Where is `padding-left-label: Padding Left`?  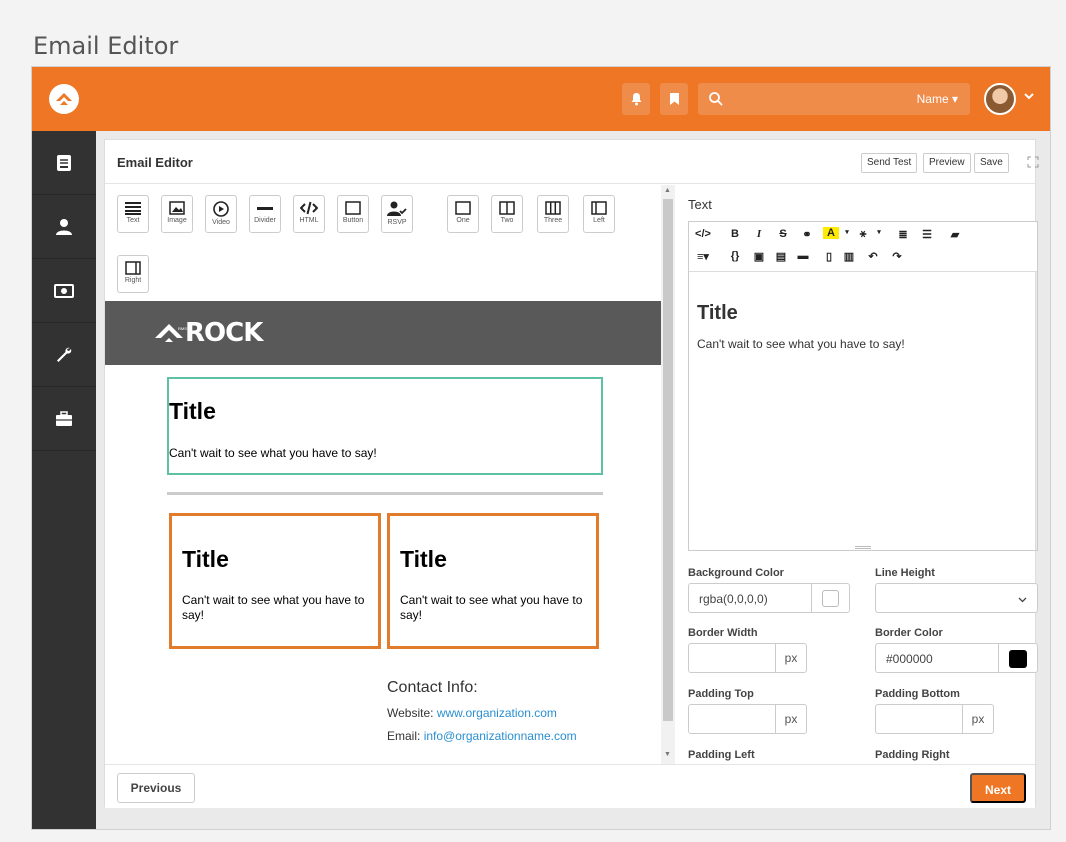
padding-left-label: Padding Left is located at coordinates (721, 755).